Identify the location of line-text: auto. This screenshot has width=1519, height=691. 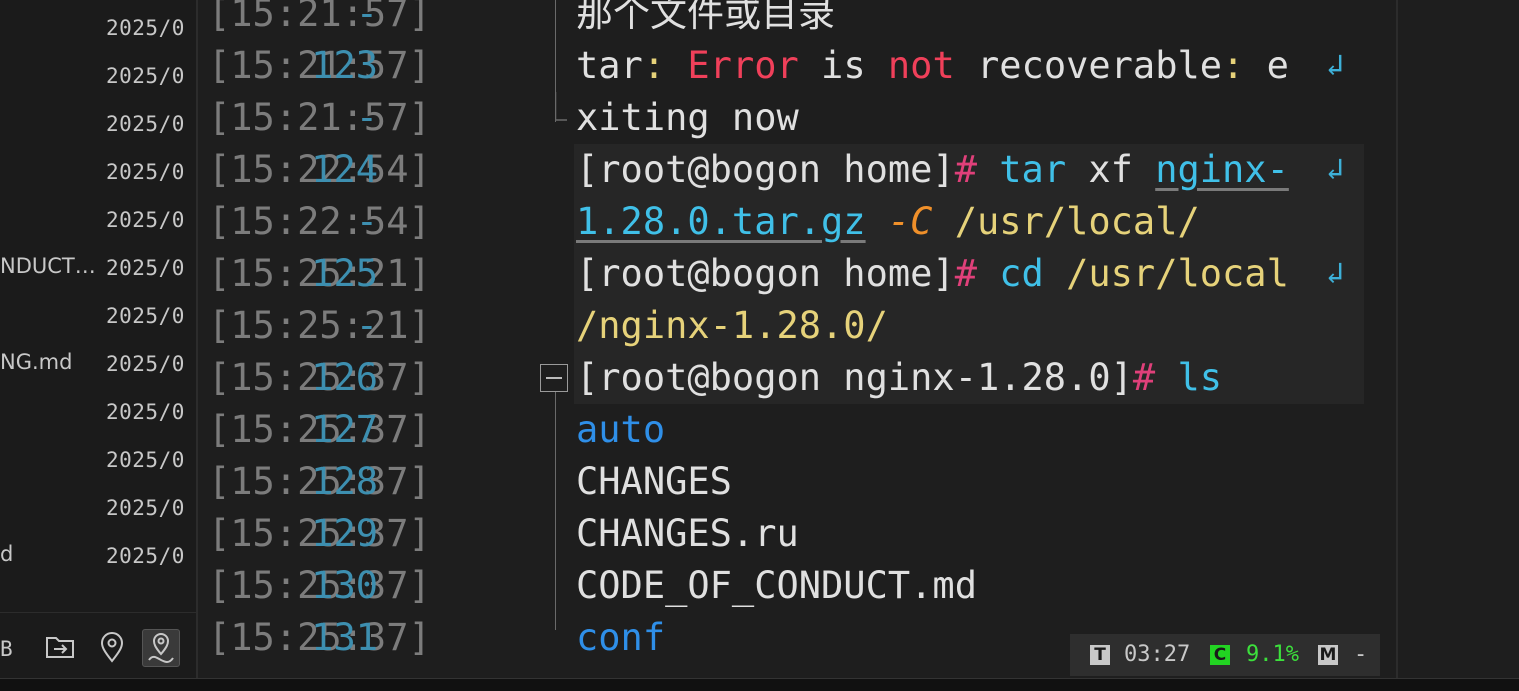
(620, 430).